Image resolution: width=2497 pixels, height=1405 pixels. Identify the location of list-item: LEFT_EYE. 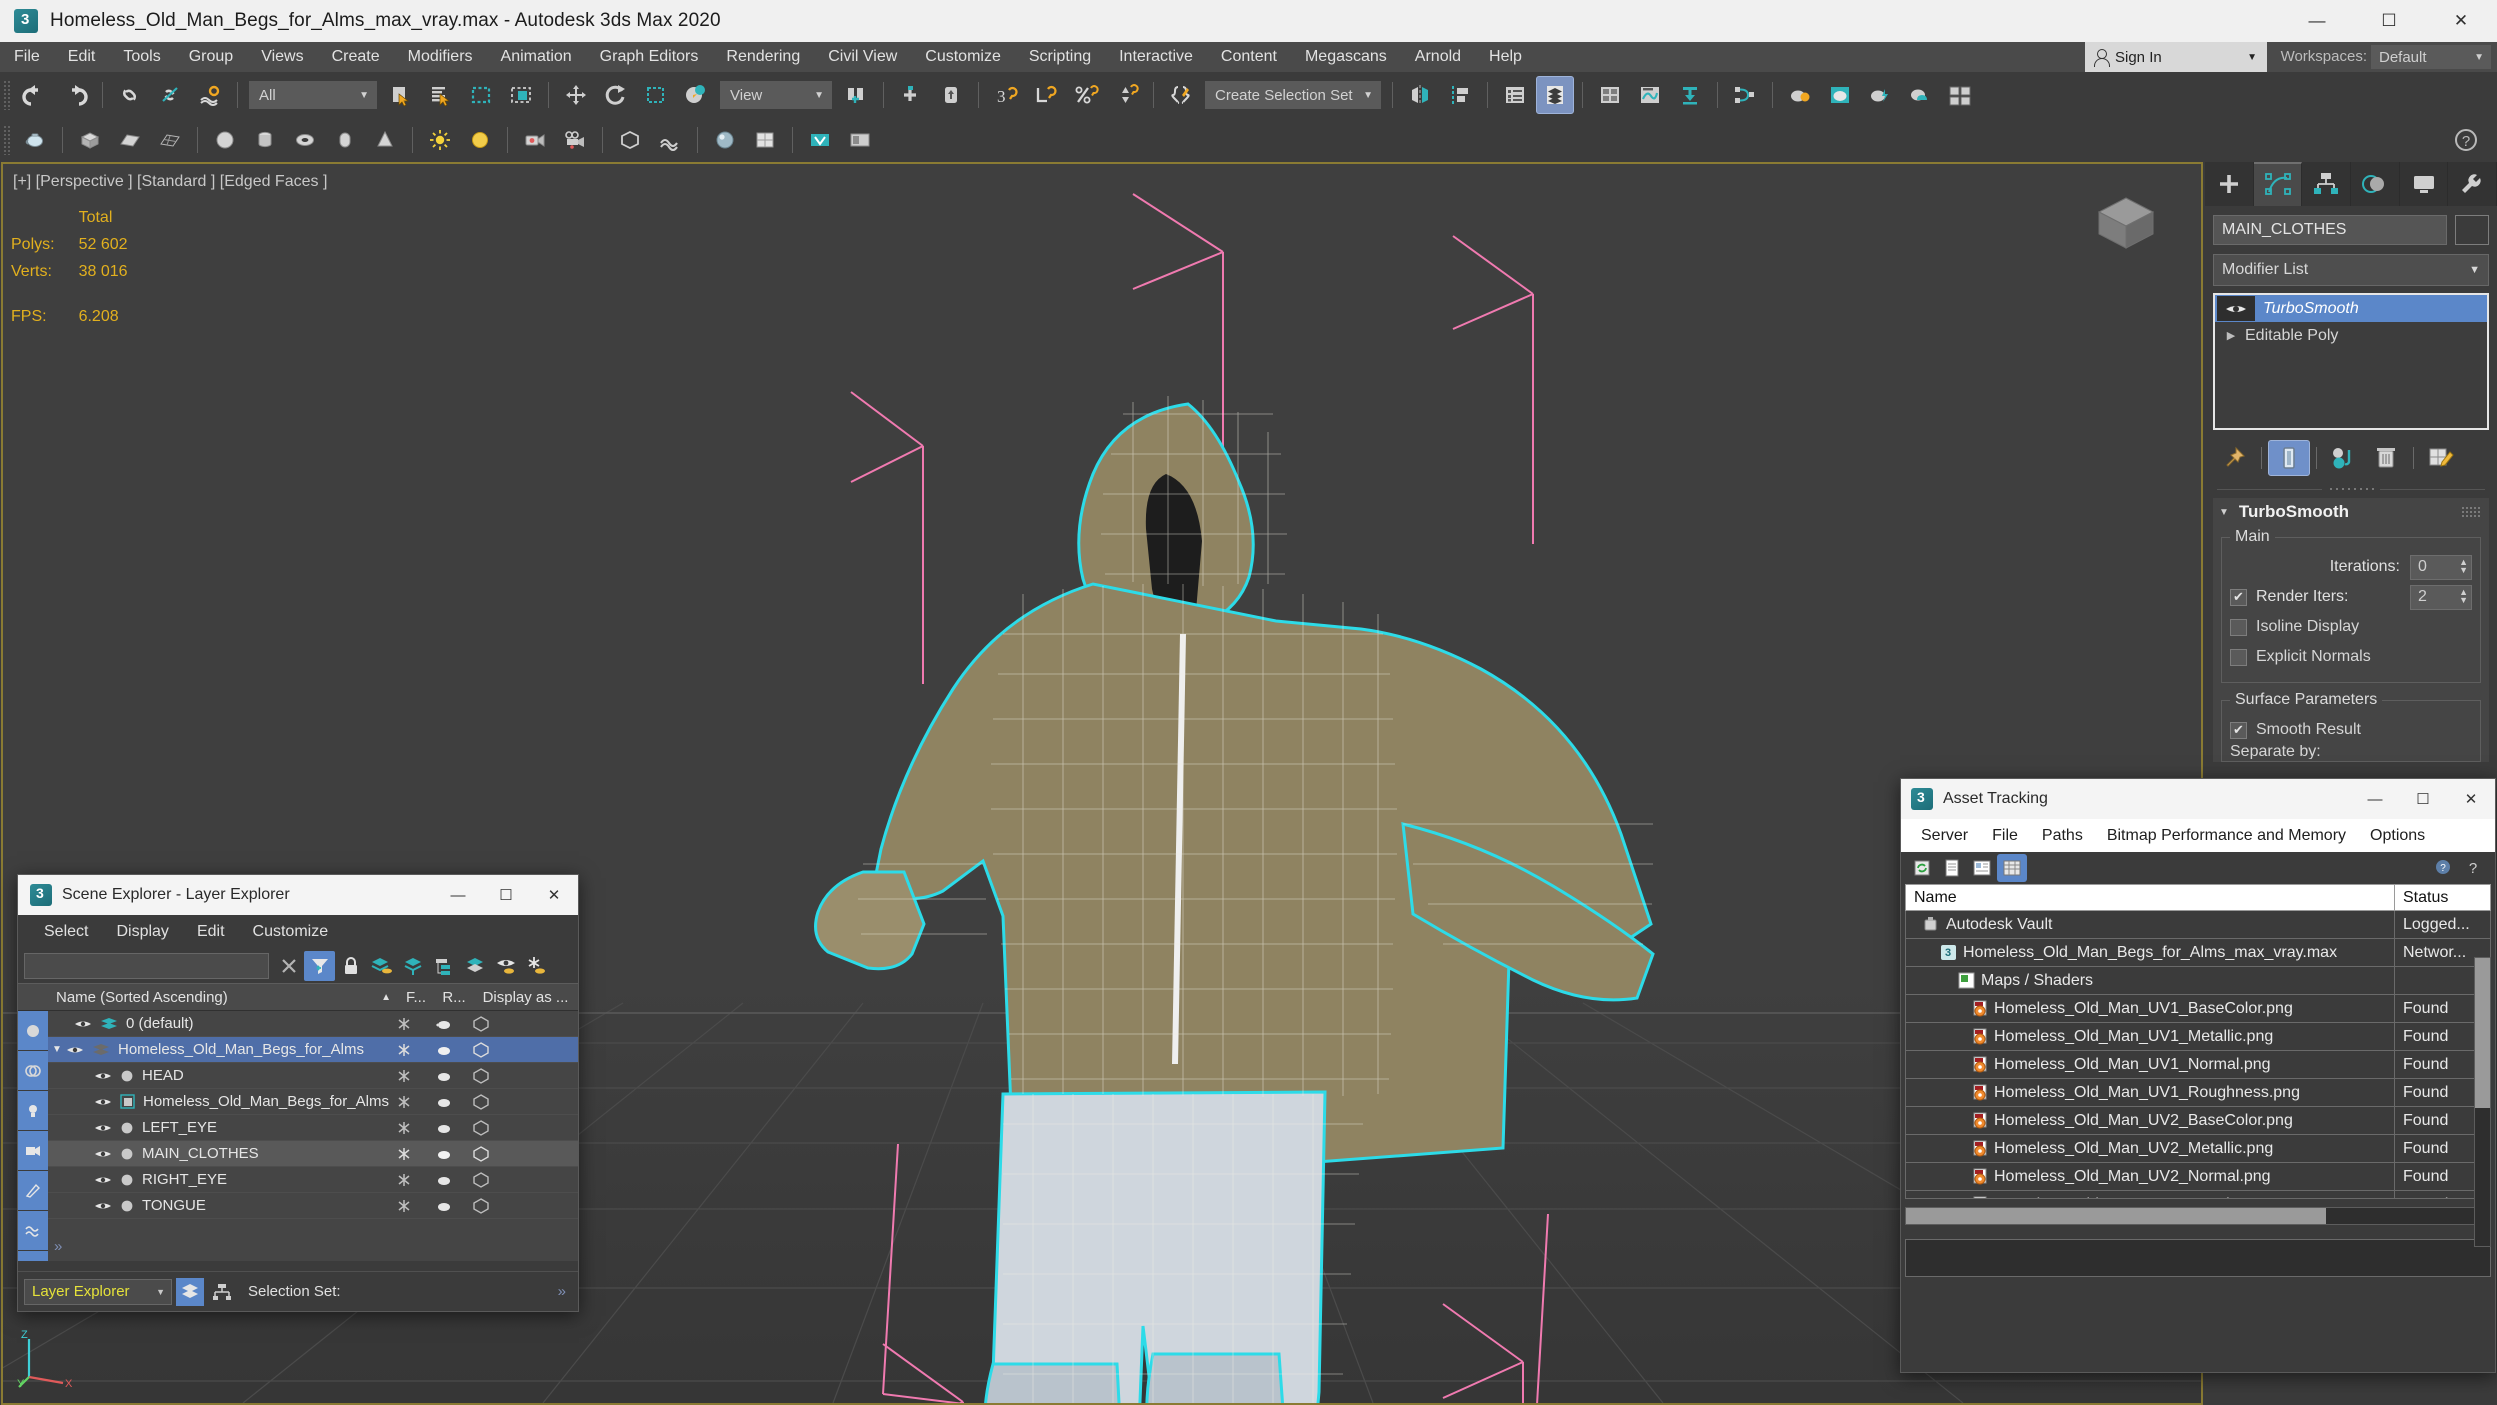
(313, 1128).